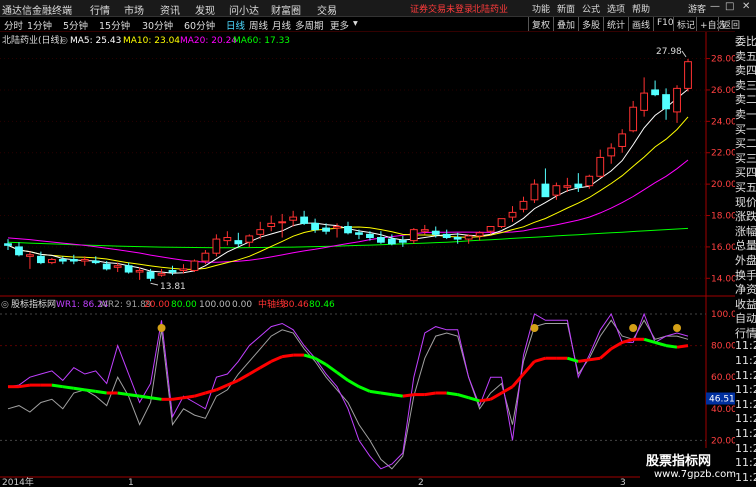 This screenshot has height=487, width=756. I want to click on menu-shichang: 市场, so click(134, 9).